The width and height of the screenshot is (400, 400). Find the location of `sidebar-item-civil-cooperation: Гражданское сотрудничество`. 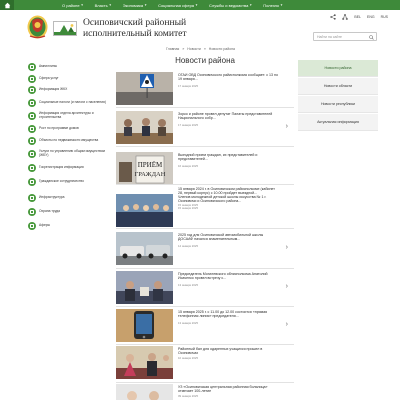

sidebar-item-civil-cooperation: Гражданское сотрудничество is located at coordinates (68, 182).